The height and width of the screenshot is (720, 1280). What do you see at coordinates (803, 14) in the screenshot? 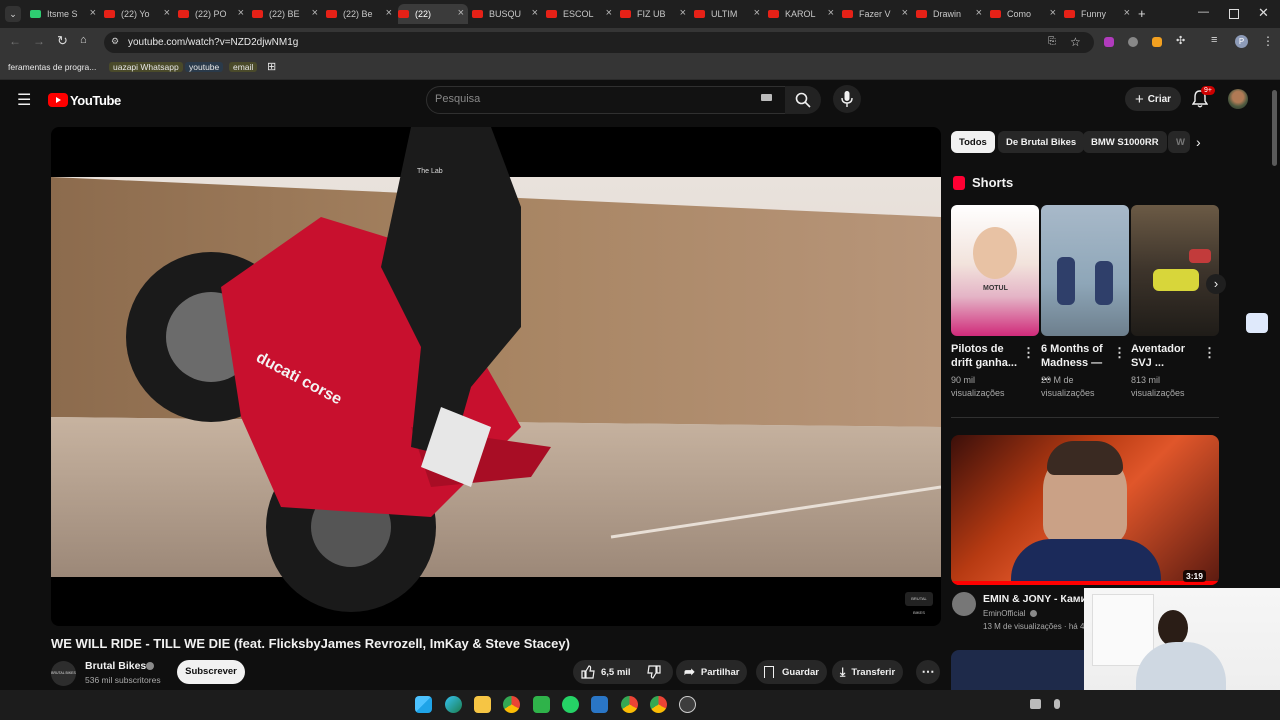
I see `browser-tab: KAROL ×` at bounding box center [803, 14].